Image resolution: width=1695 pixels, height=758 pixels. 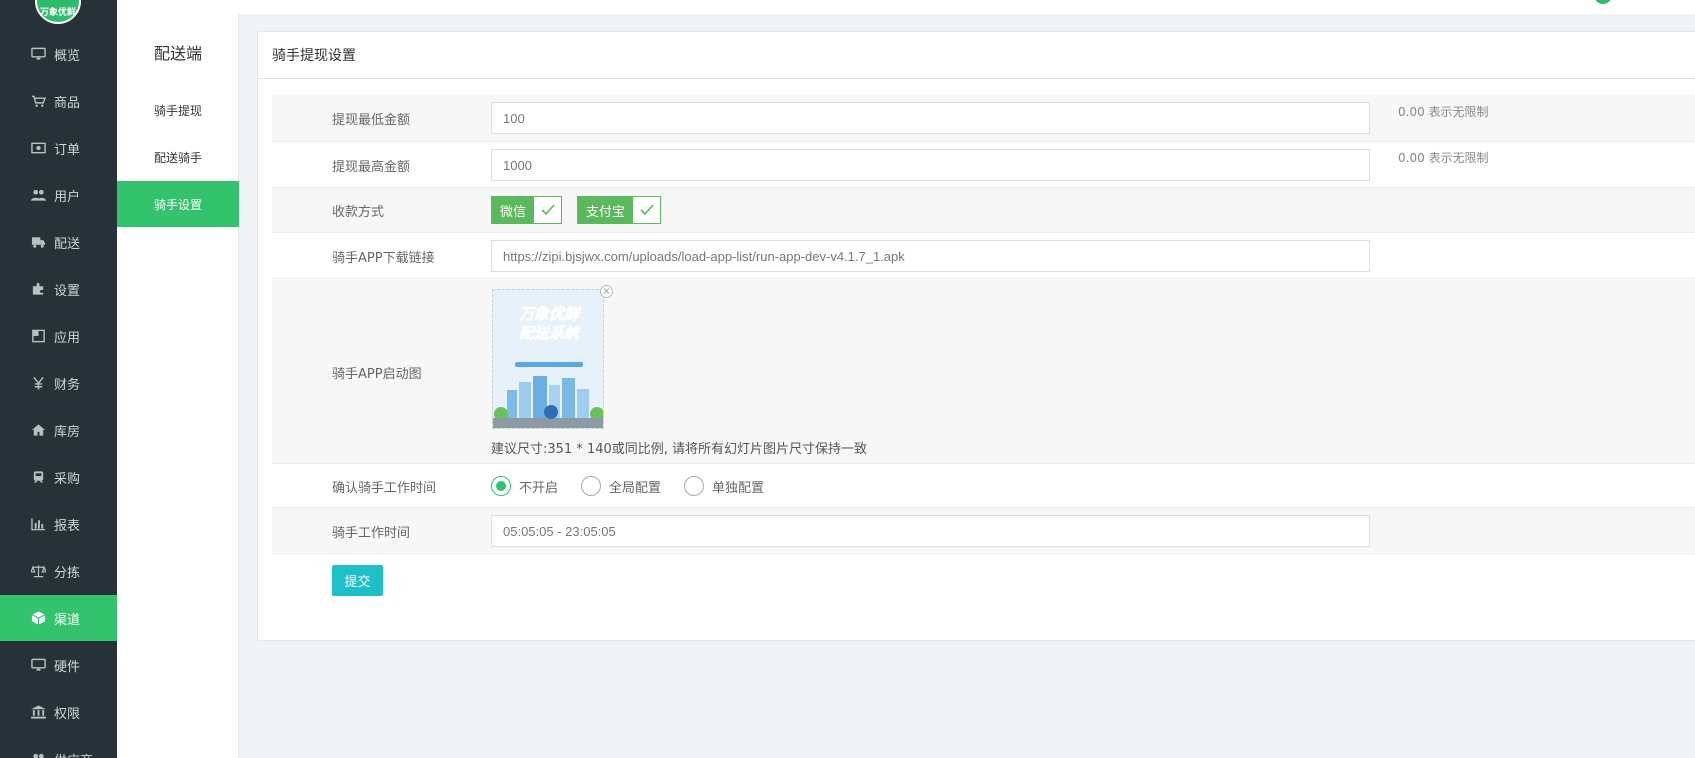 I want to click on min-amount-hint: 0.00 表示无限制, so click(x=1443, y=112).